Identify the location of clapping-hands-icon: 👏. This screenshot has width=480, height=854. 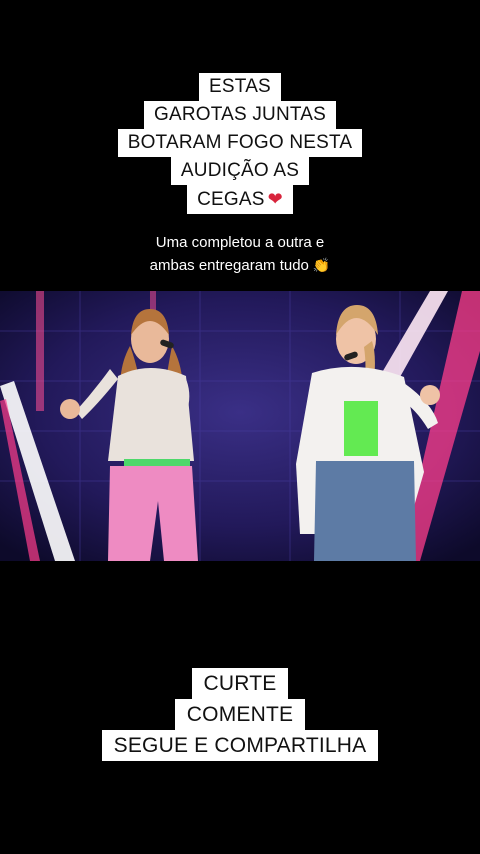
(321, 265).